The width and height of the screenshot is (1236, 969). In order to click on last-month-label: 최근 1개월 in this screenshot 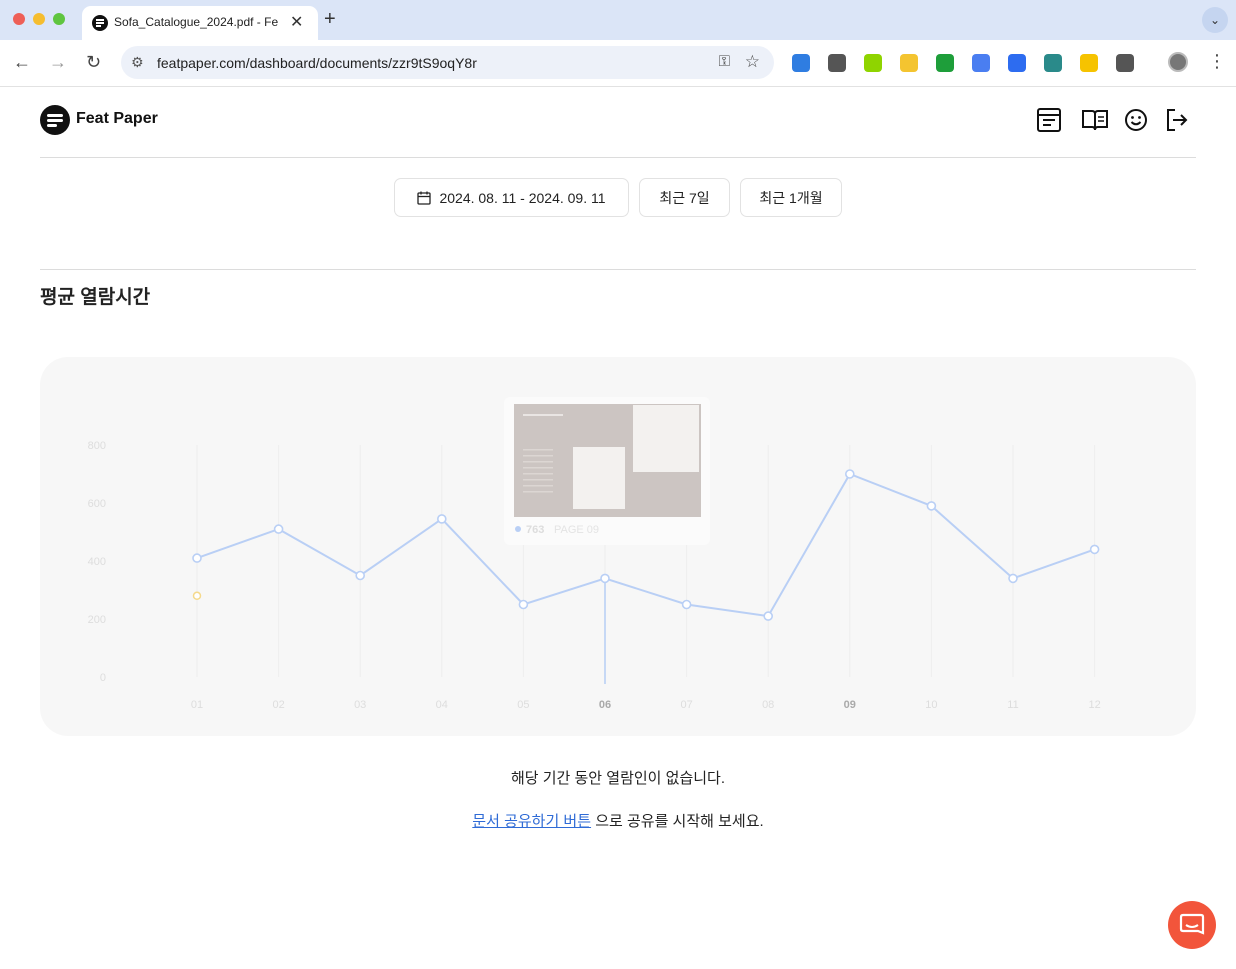, I will do `click(791, 197)`.